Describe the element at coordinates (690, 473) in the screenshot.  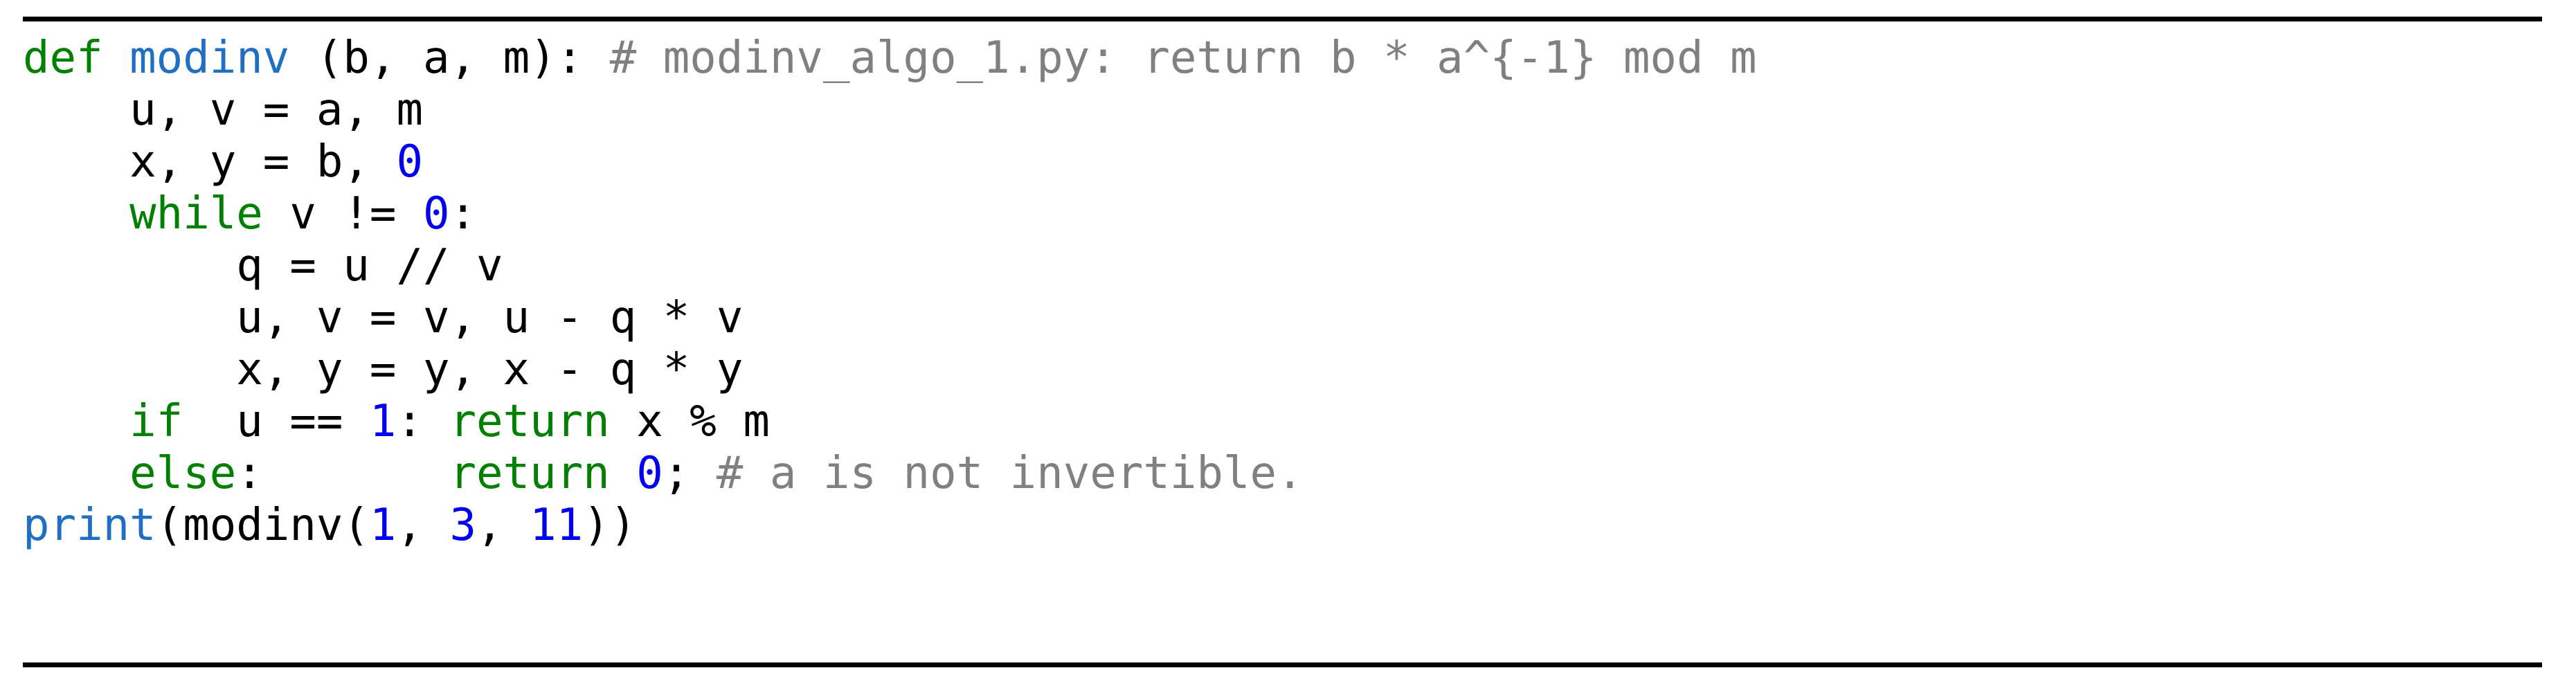
I see `code-token-plain: ;` at that location.